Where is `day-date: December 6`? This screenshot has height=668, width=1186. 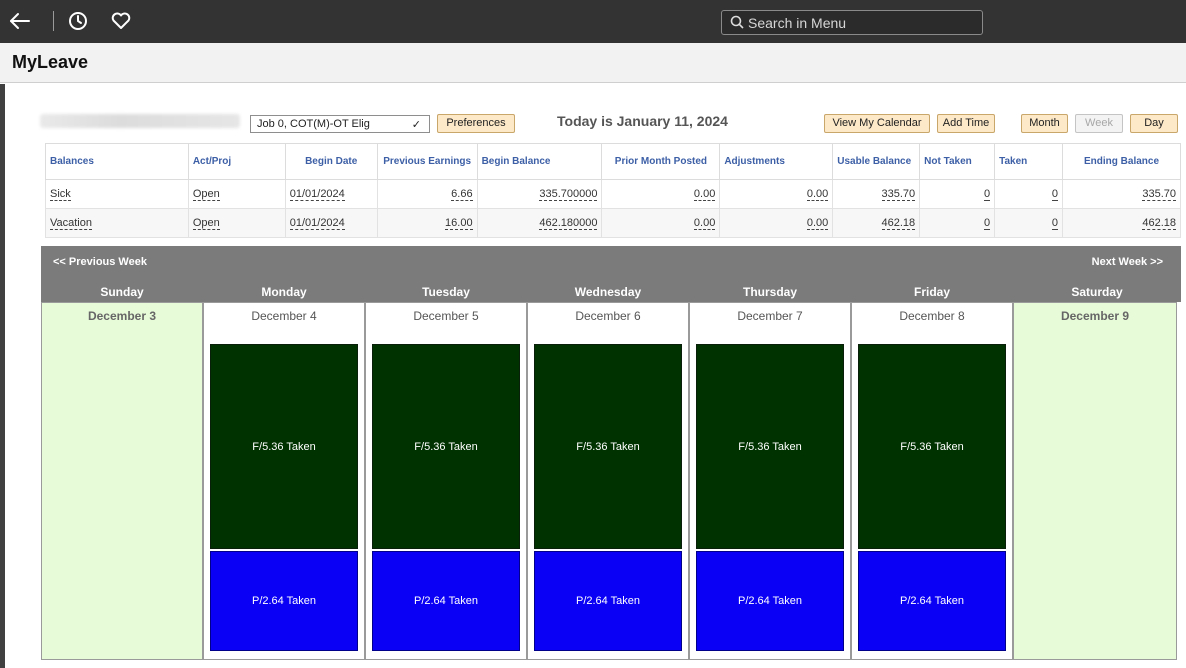 day-date: December 6 is located at coordinates (608, 316).